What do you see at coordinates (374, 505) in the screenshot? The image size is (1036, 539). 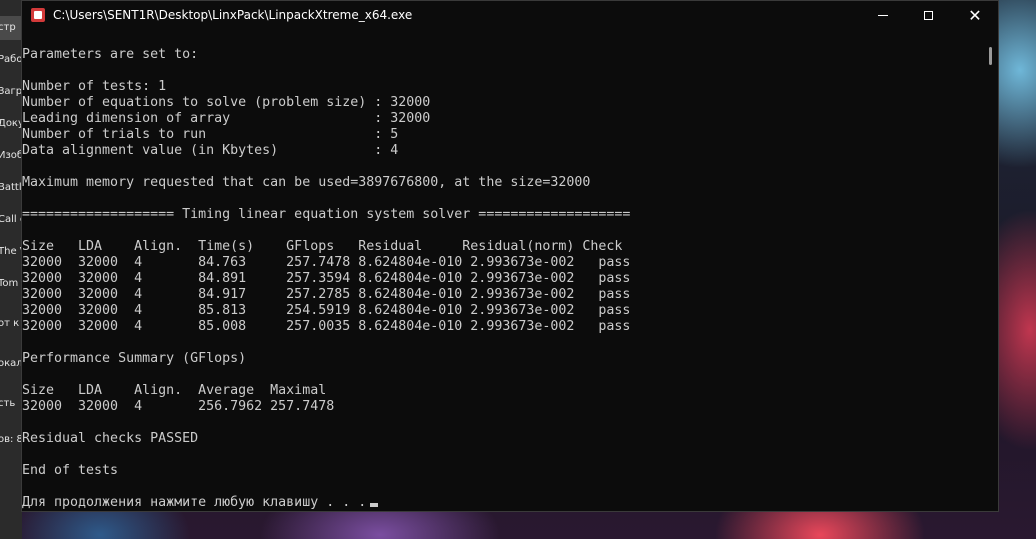 I see `text-cursor` at bounding box center [374, 505].